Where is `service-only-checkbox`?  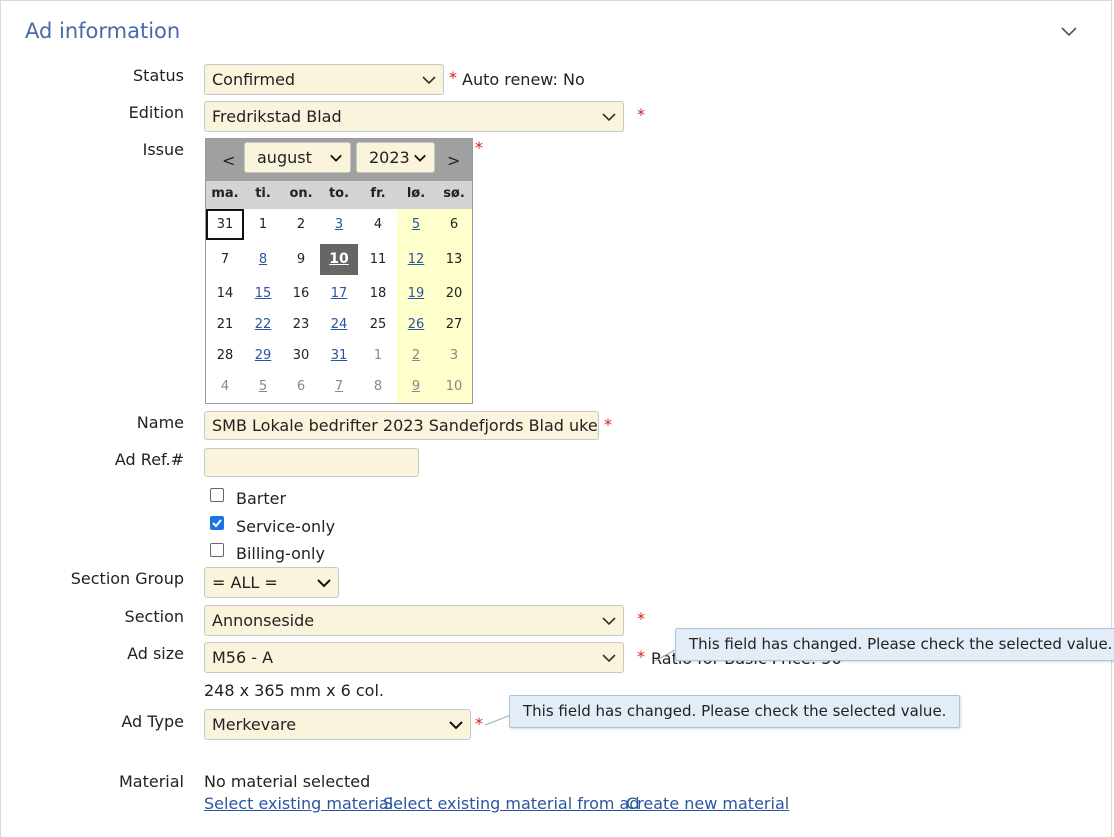 service-only-checkbox is located at coordinates (217, 523).